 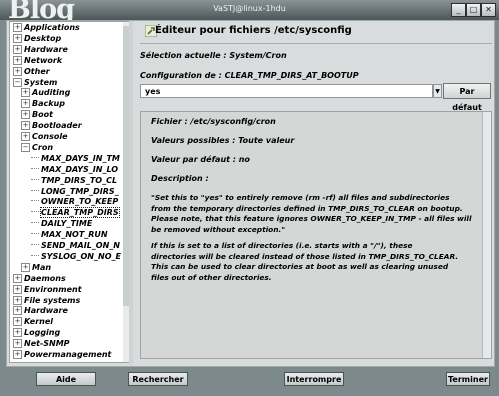 I want to click on tree-item: + Backup, so click(x=43, y=104).